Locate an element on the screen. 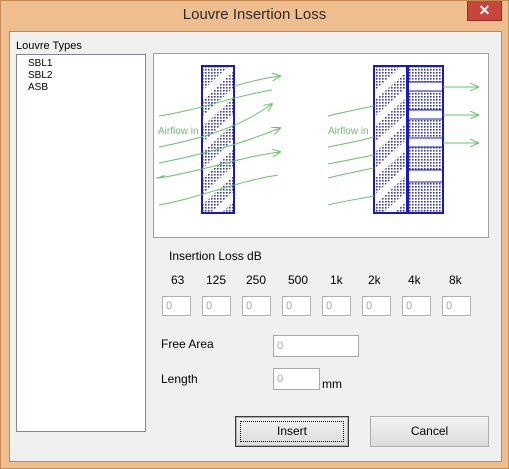 The width and height of the screenshot is (509, 469). close-icon: ✕ is located at coordinates (484, 10).